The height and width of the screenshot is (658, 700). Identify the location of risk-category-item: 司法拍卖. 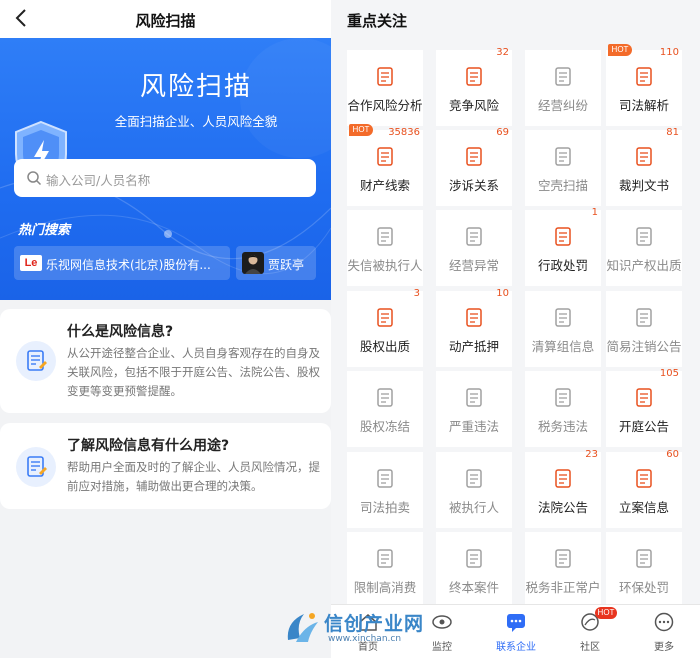
(385, 490).